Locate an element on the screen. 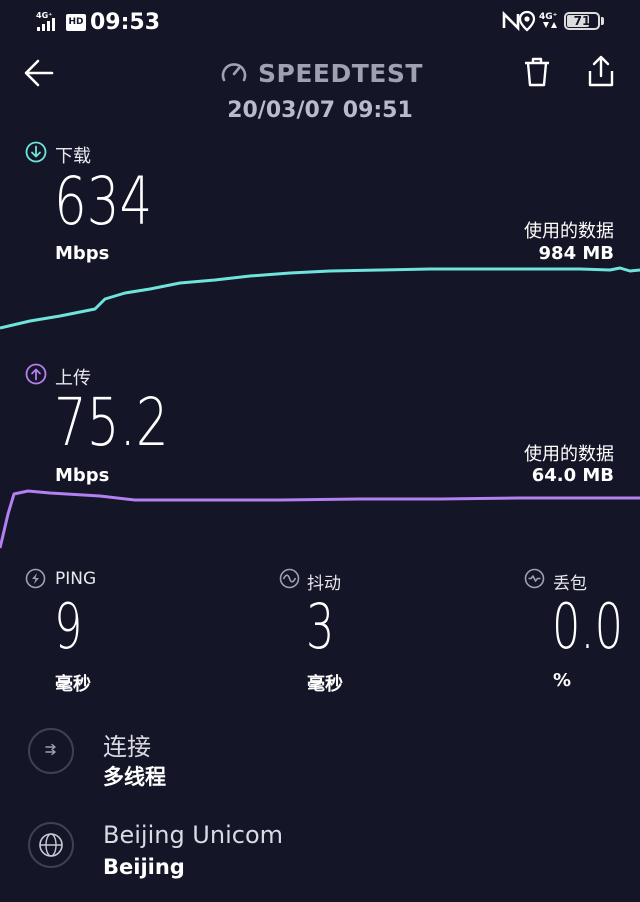  download-data-used: 984 MB is located at coordinates (576, 253).